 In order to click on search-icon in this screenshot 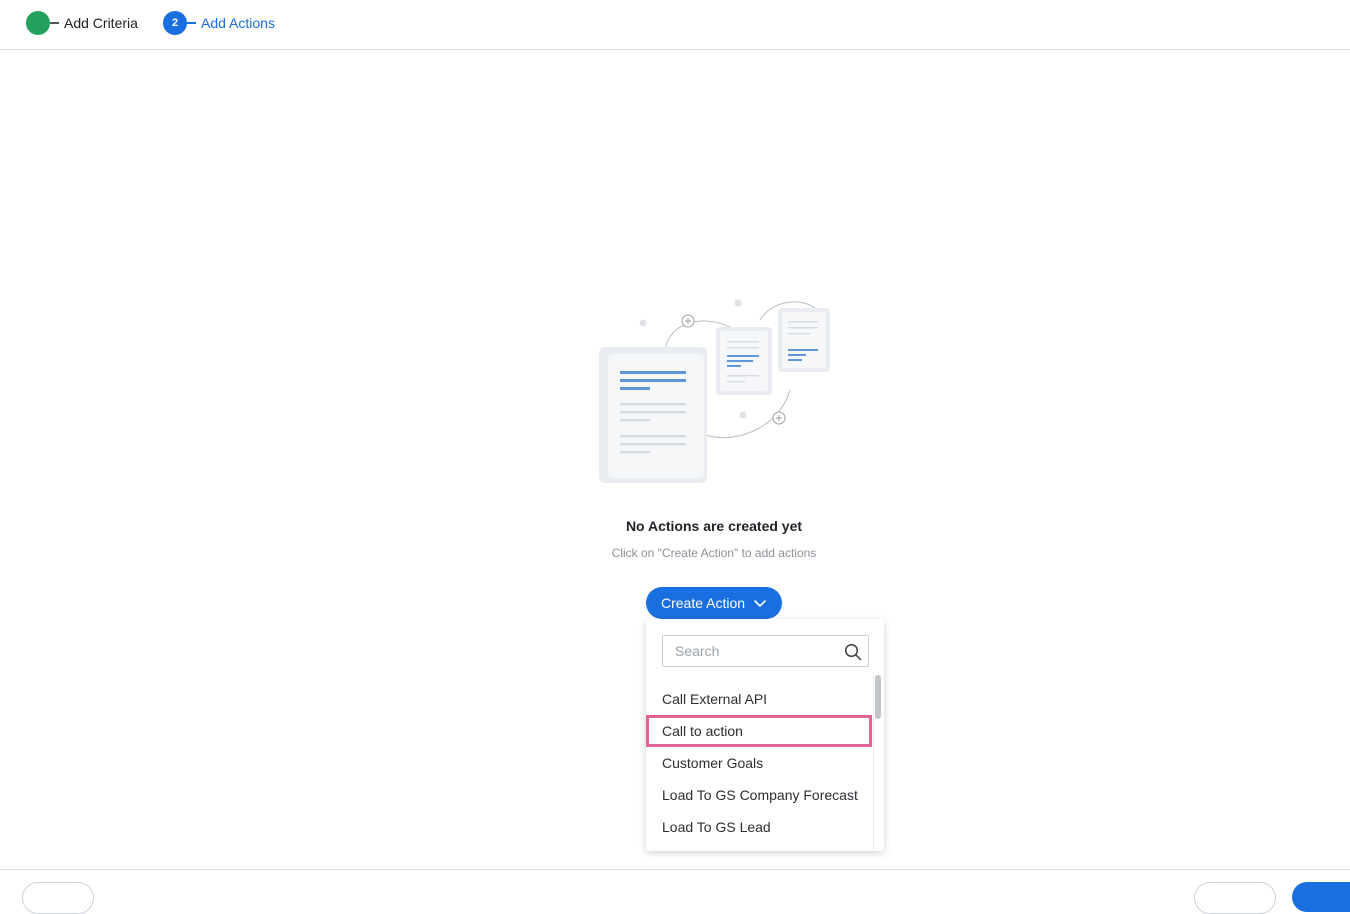, I will do `click(853, 652)`.